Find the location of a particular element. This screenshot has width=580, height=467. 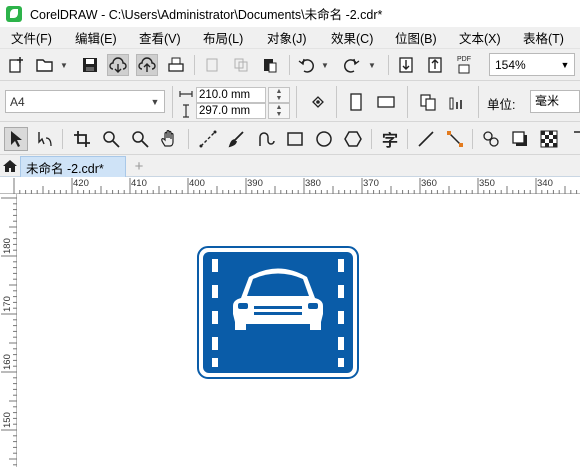

ruler-label: 420 is located at coordinates (81, 183).